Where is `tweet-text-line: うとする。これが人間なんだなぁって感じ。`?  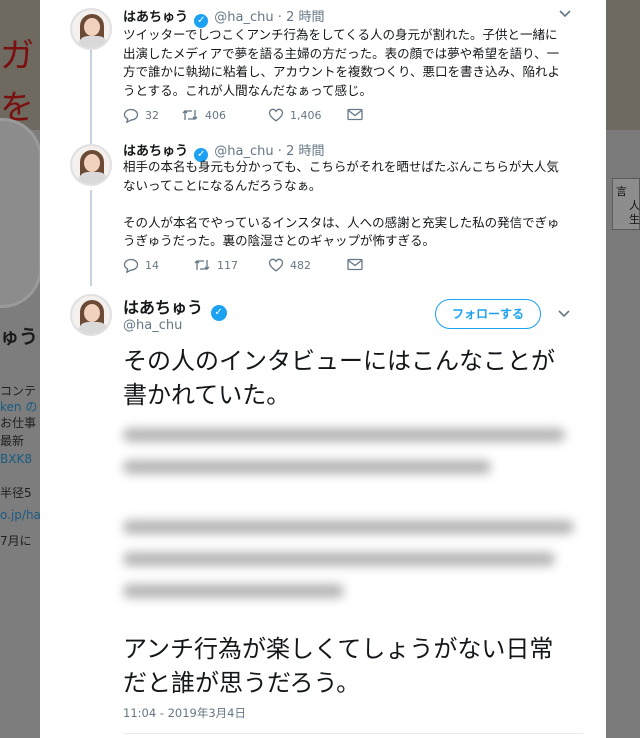 tweet-text-line: うとする。これが人間なんだなぁって感じ。 is located at coordinates (248, 90).